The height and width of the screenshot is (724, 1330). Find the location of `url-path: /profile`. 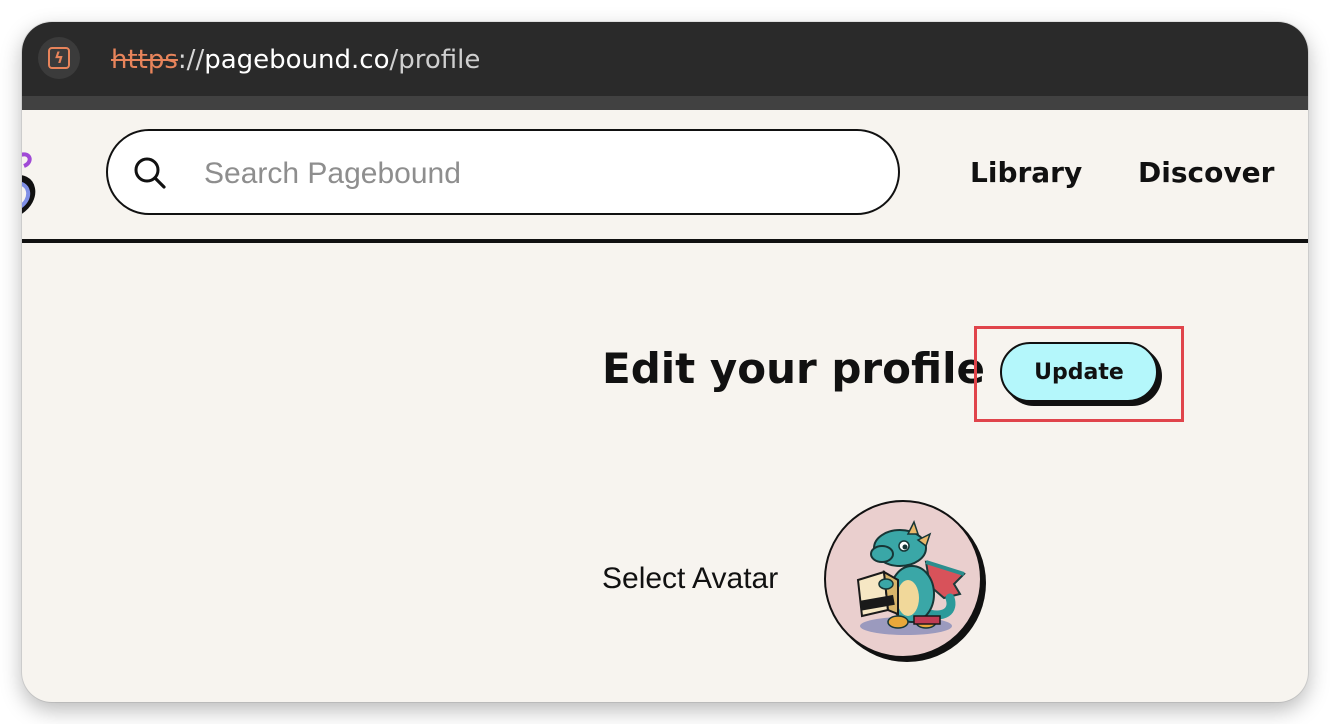

url-path: /profile is located at coordinates (435, 60).